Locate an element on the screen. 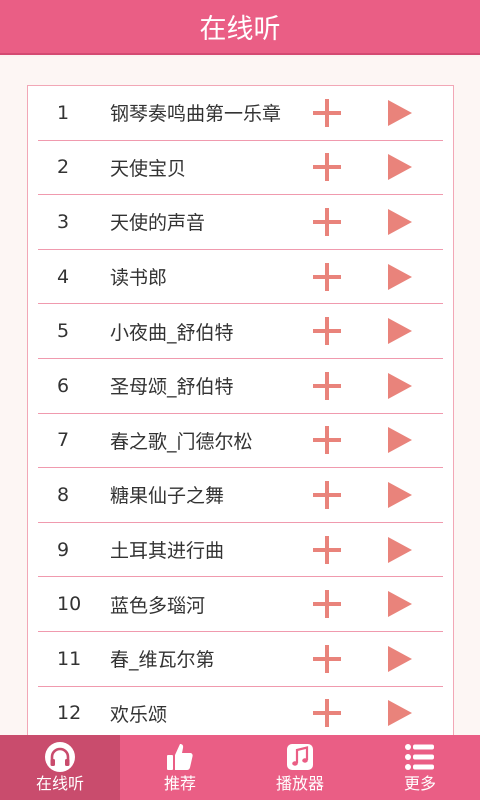 This screenshot has width=480, height=800. song-title: 天使宝贝 is located at coordinates (148, 168).